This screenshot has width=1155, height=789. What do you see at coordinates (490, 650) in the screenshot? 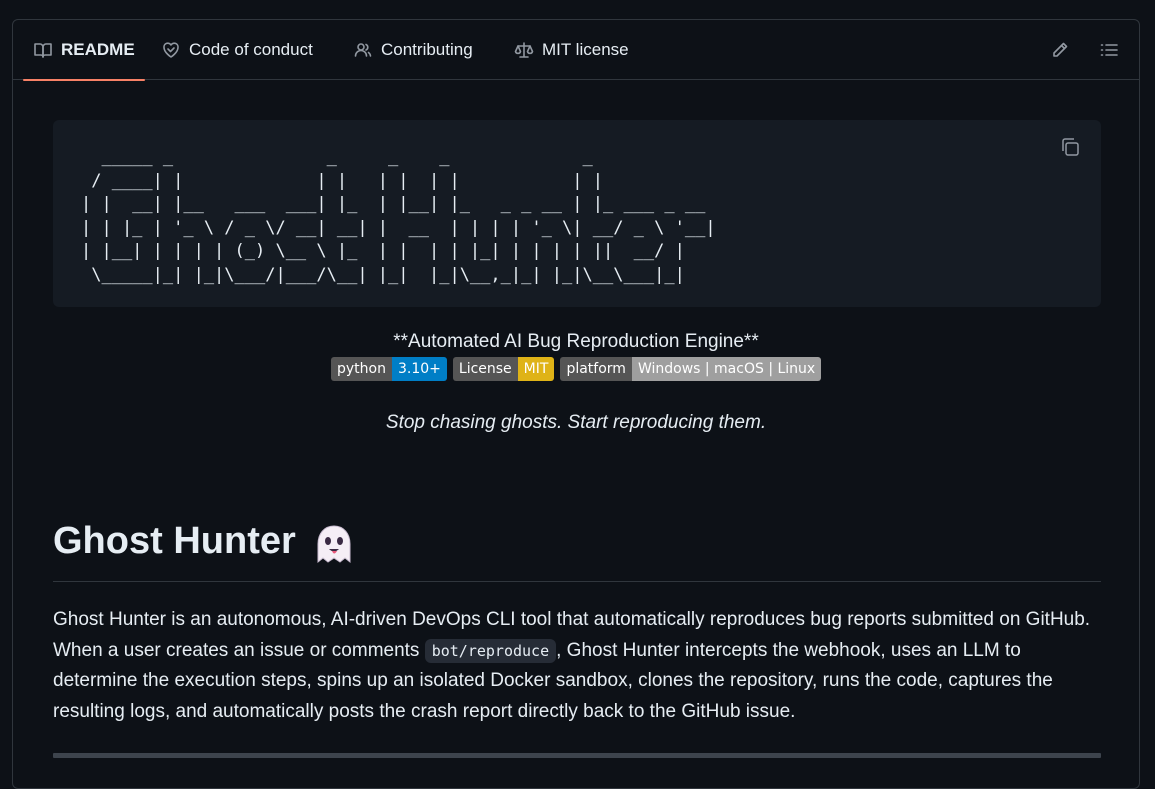
I see `inline-code: bot/reproduce` at bounding box center [490, 650].